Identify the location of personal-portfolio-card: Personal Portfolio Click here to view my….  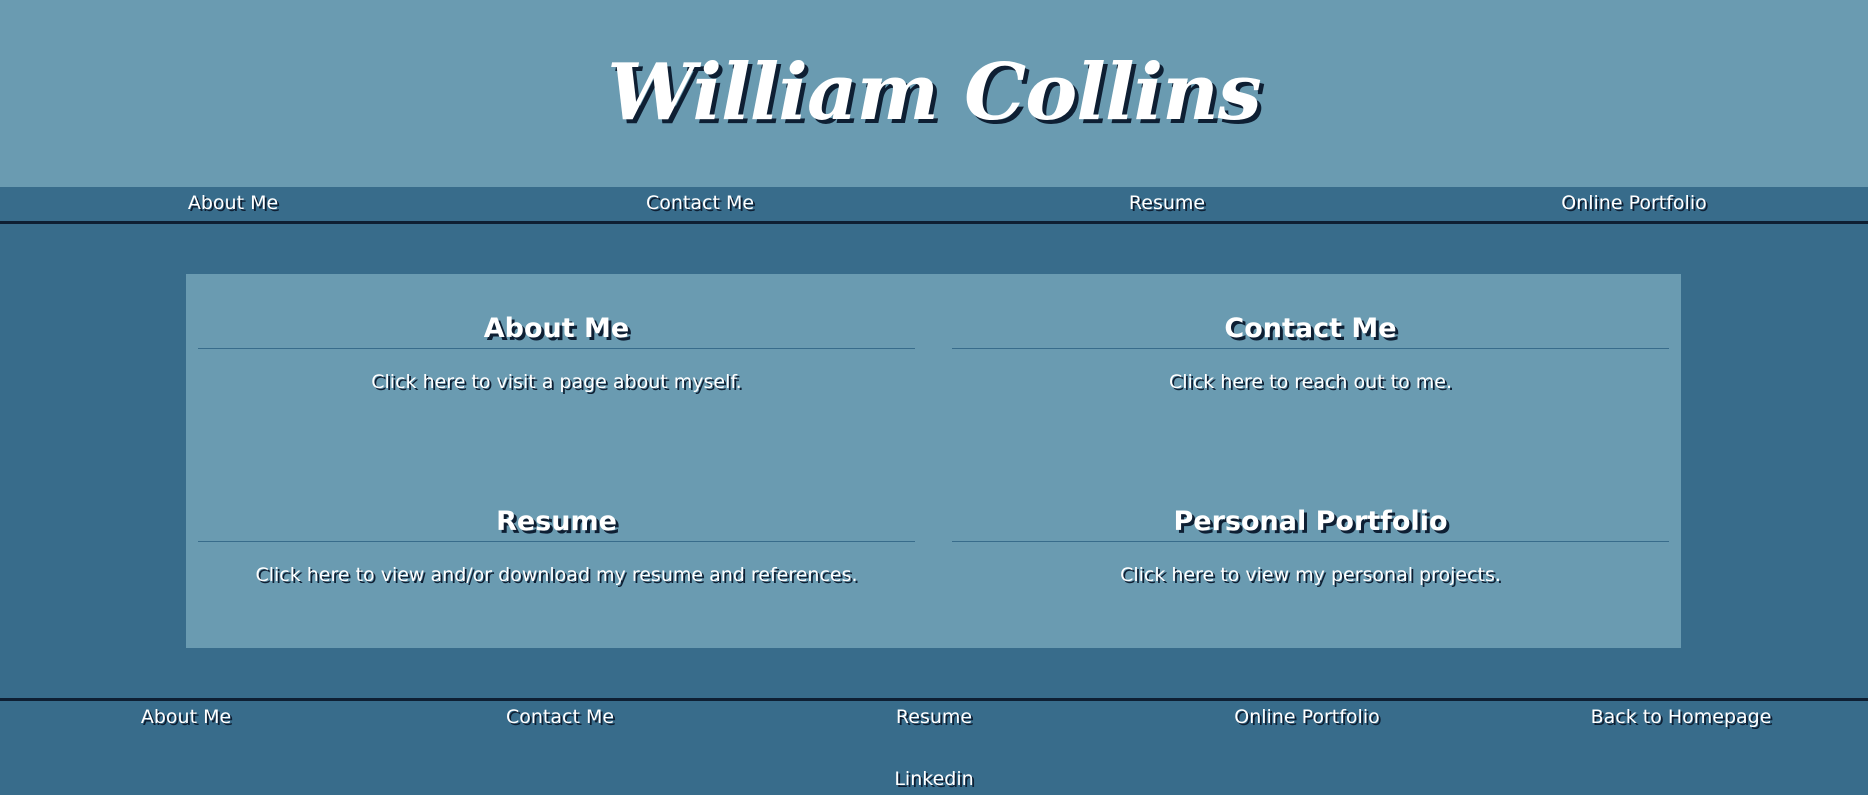
(1310, 544).